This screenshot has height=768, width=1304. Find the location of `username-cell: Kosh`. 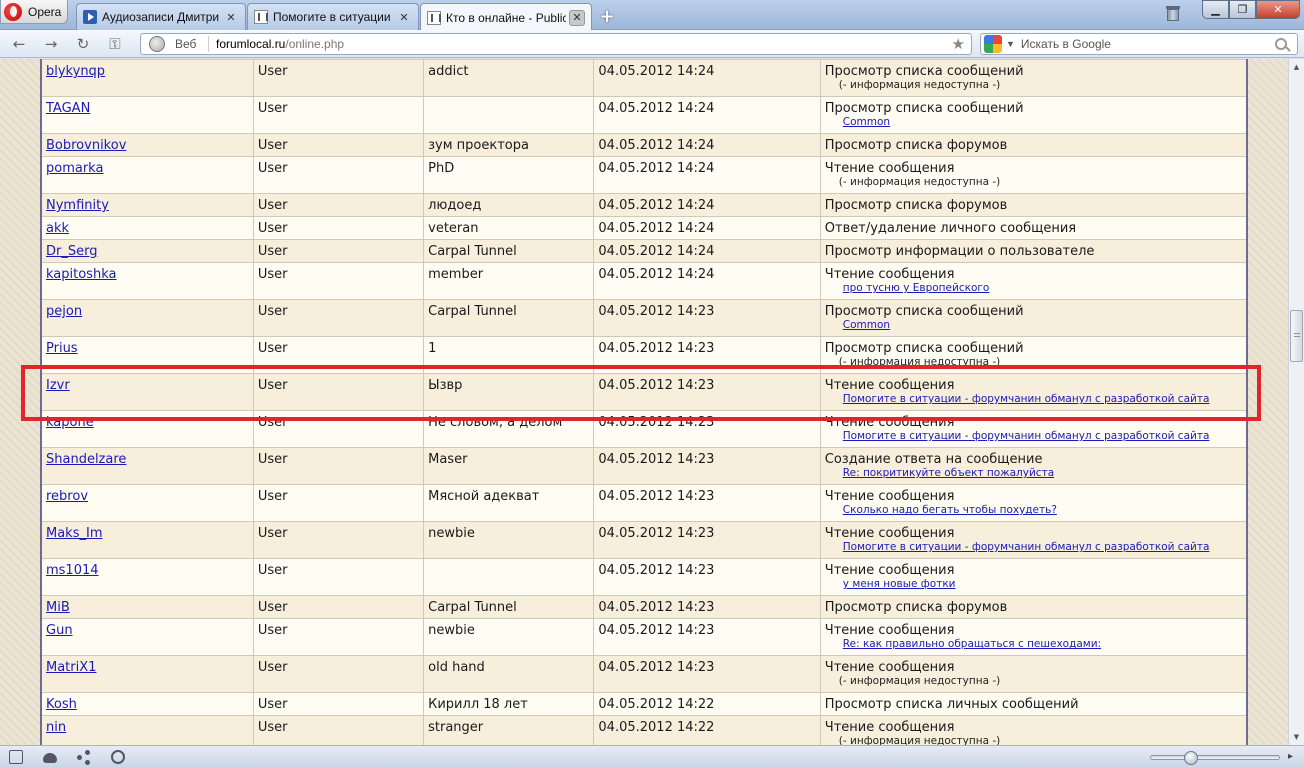

username-cell: Kosh is located at coordinates (147, 704).